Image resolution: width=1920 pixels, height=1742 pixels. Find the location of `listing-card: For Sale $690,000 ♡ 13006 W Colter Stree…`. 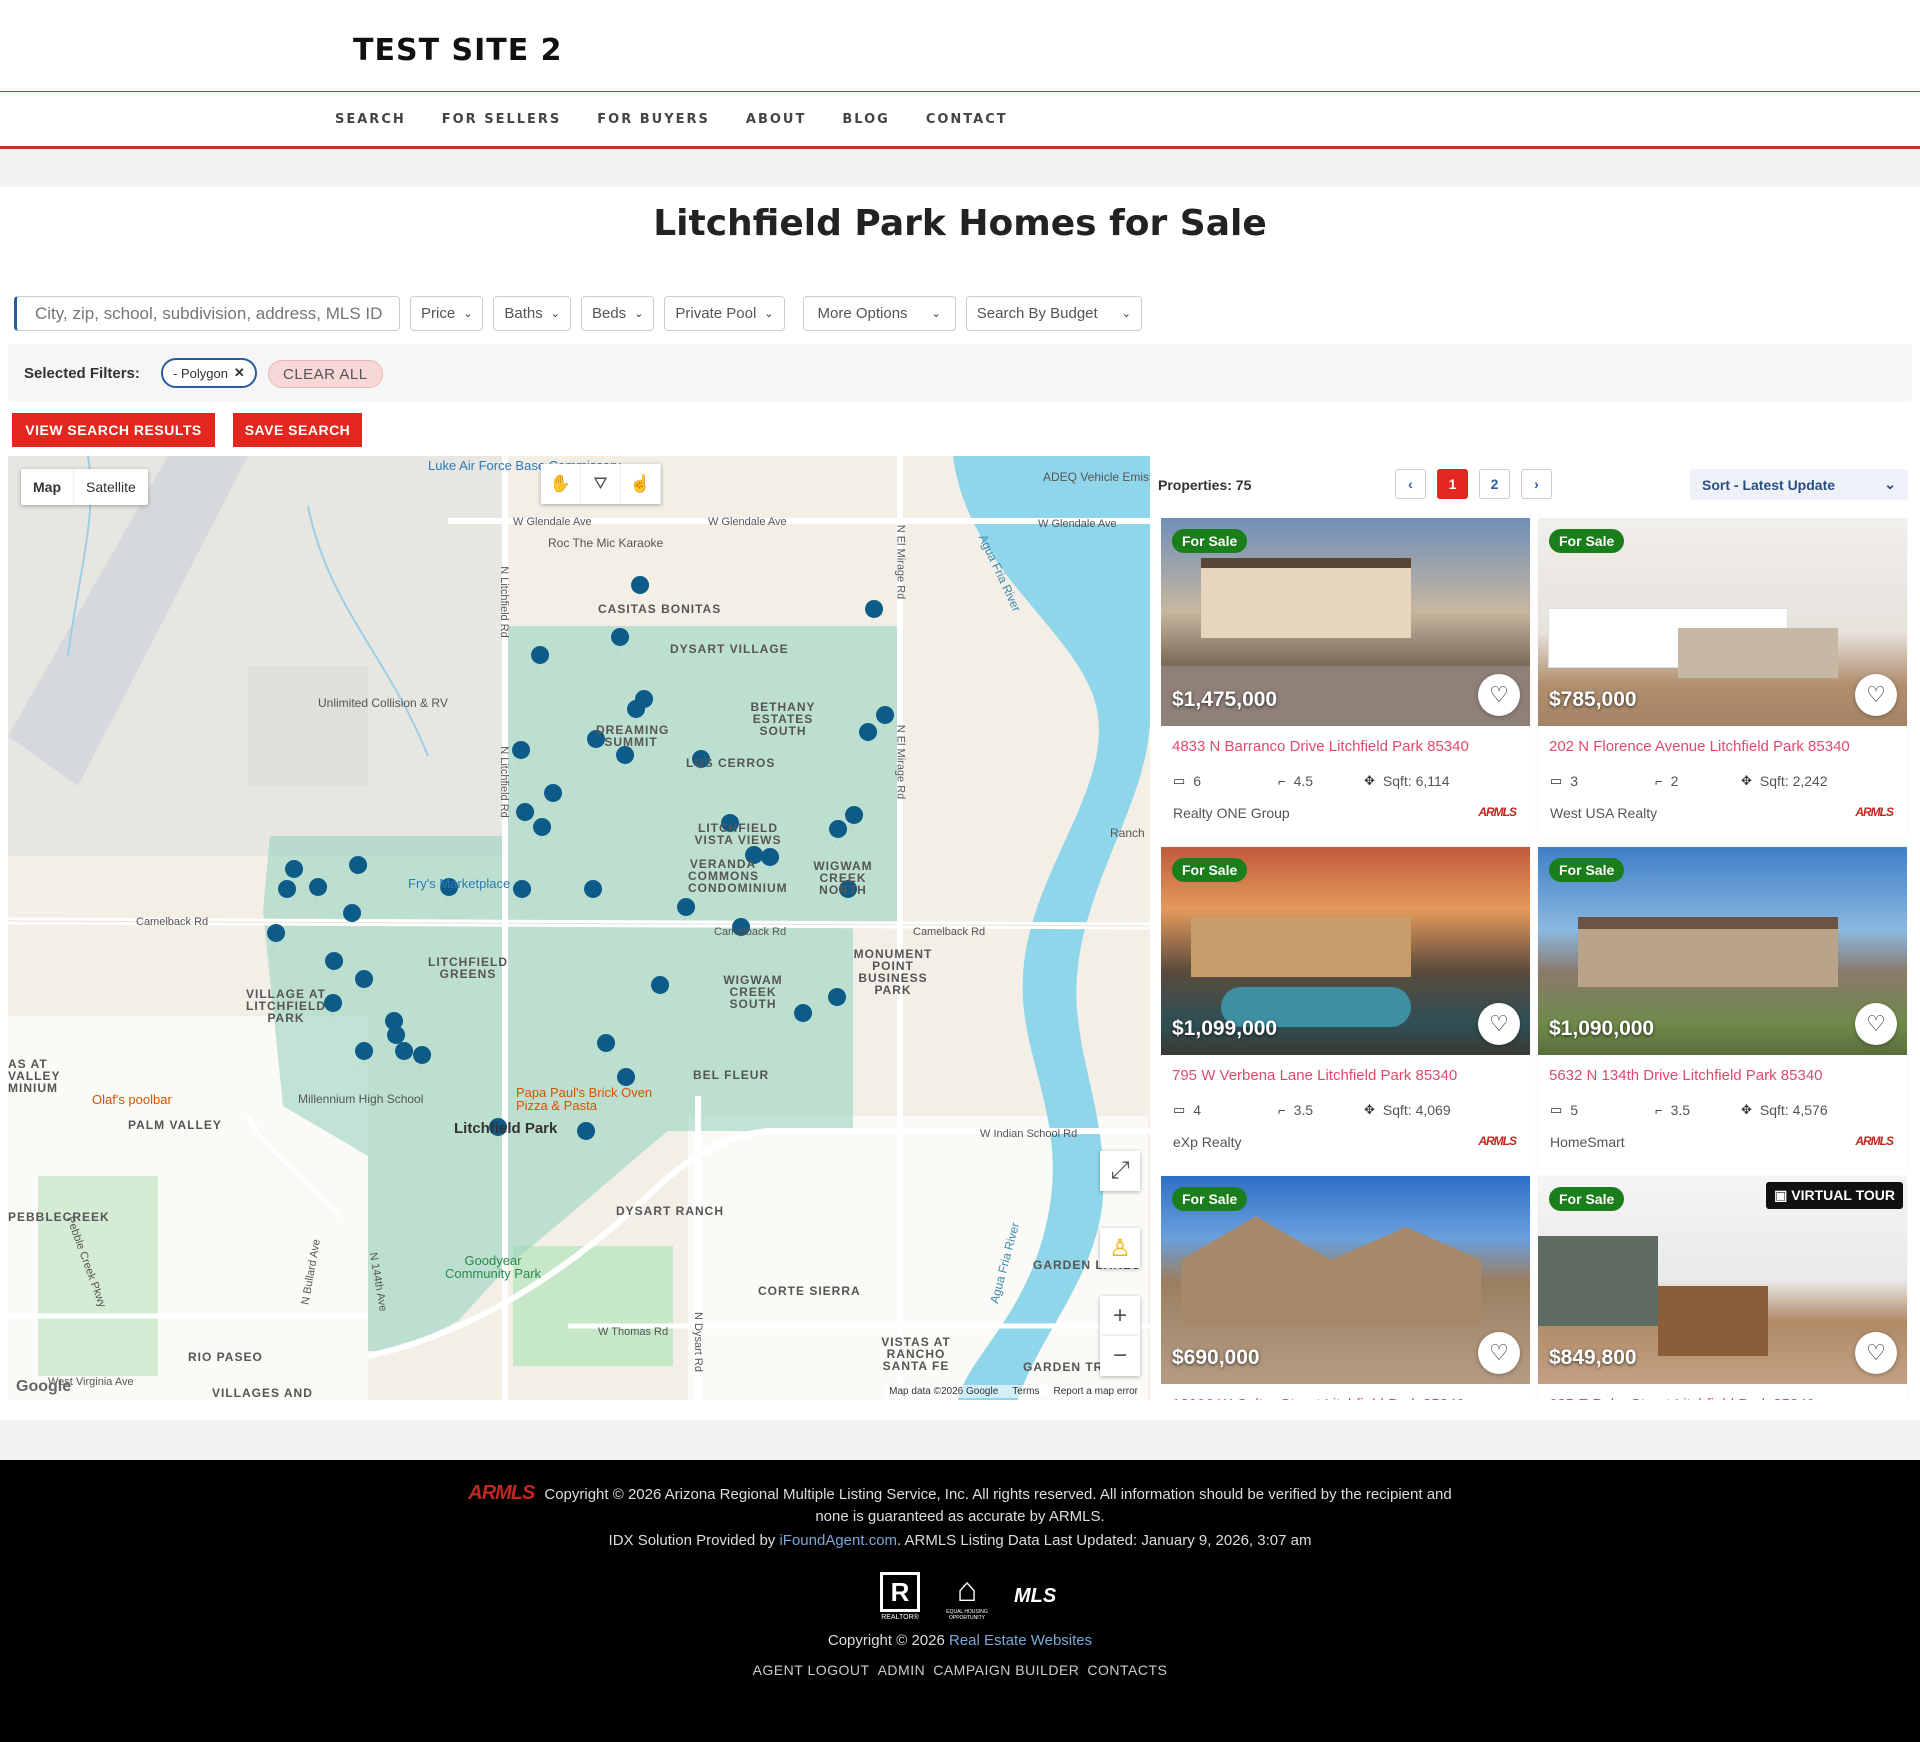

listing-card: For Sale $690,000 ♡ 13006 W Colter Stree… is located at coordinates (1345, 1288).